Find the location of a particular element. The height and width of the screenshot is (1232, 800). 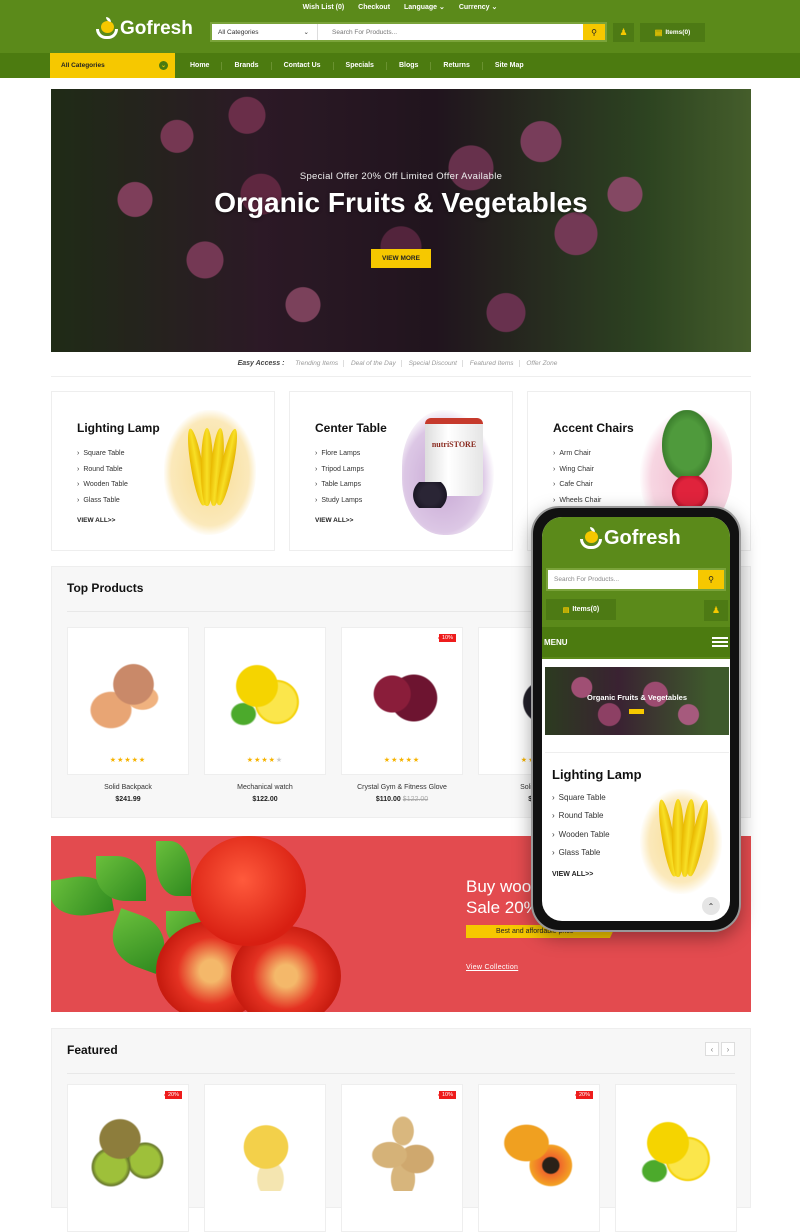

logo-icon is located at coordinates (591, 537).